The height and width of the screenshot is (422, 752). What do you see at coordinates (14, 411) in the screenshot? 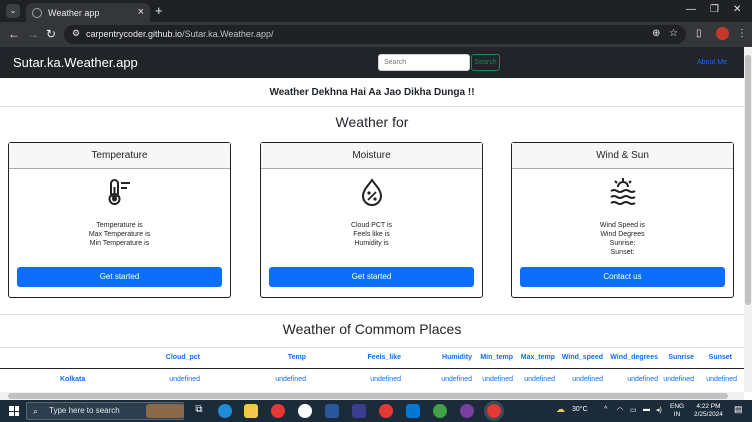
I see `windows-start-icon` at bounding box center [14, 411].